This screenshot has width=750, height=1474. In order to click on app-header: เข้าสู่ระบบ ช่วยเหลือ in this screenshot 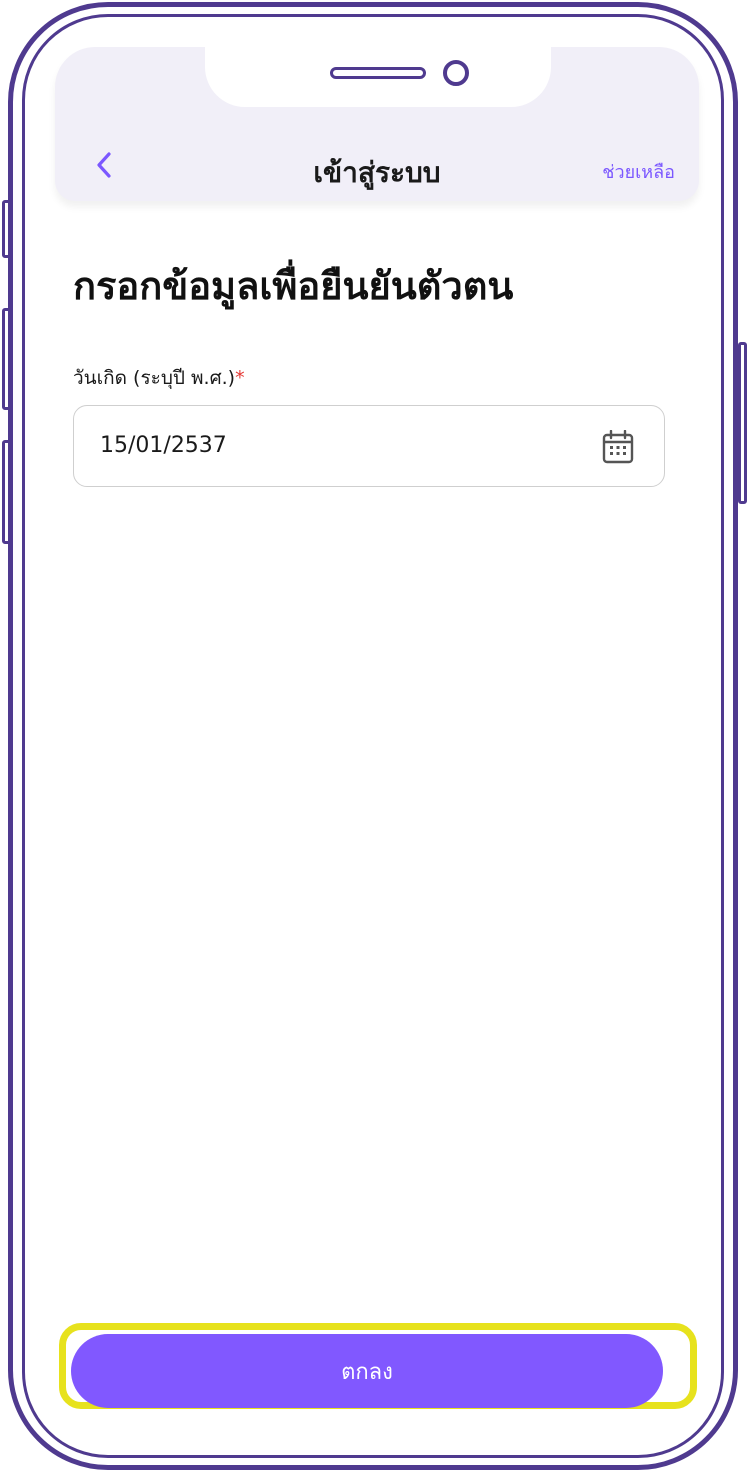, I will do `click(377, 121)`.